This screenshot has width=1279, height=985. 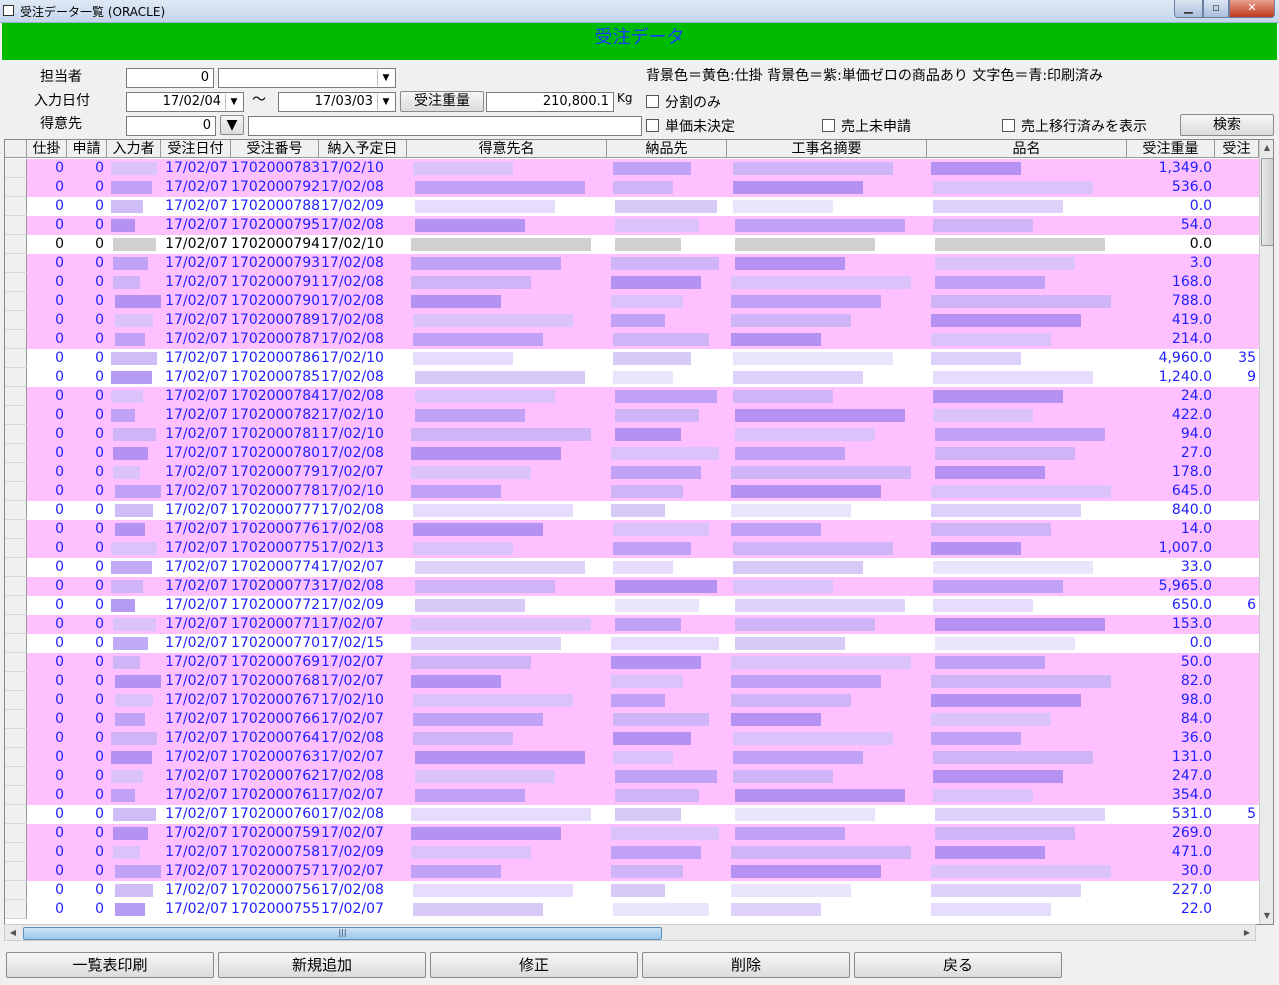 I want to click on table-row: 0 0 17/02/07 1702000794 17/02/10 0.0, so click(x=632, y=244).